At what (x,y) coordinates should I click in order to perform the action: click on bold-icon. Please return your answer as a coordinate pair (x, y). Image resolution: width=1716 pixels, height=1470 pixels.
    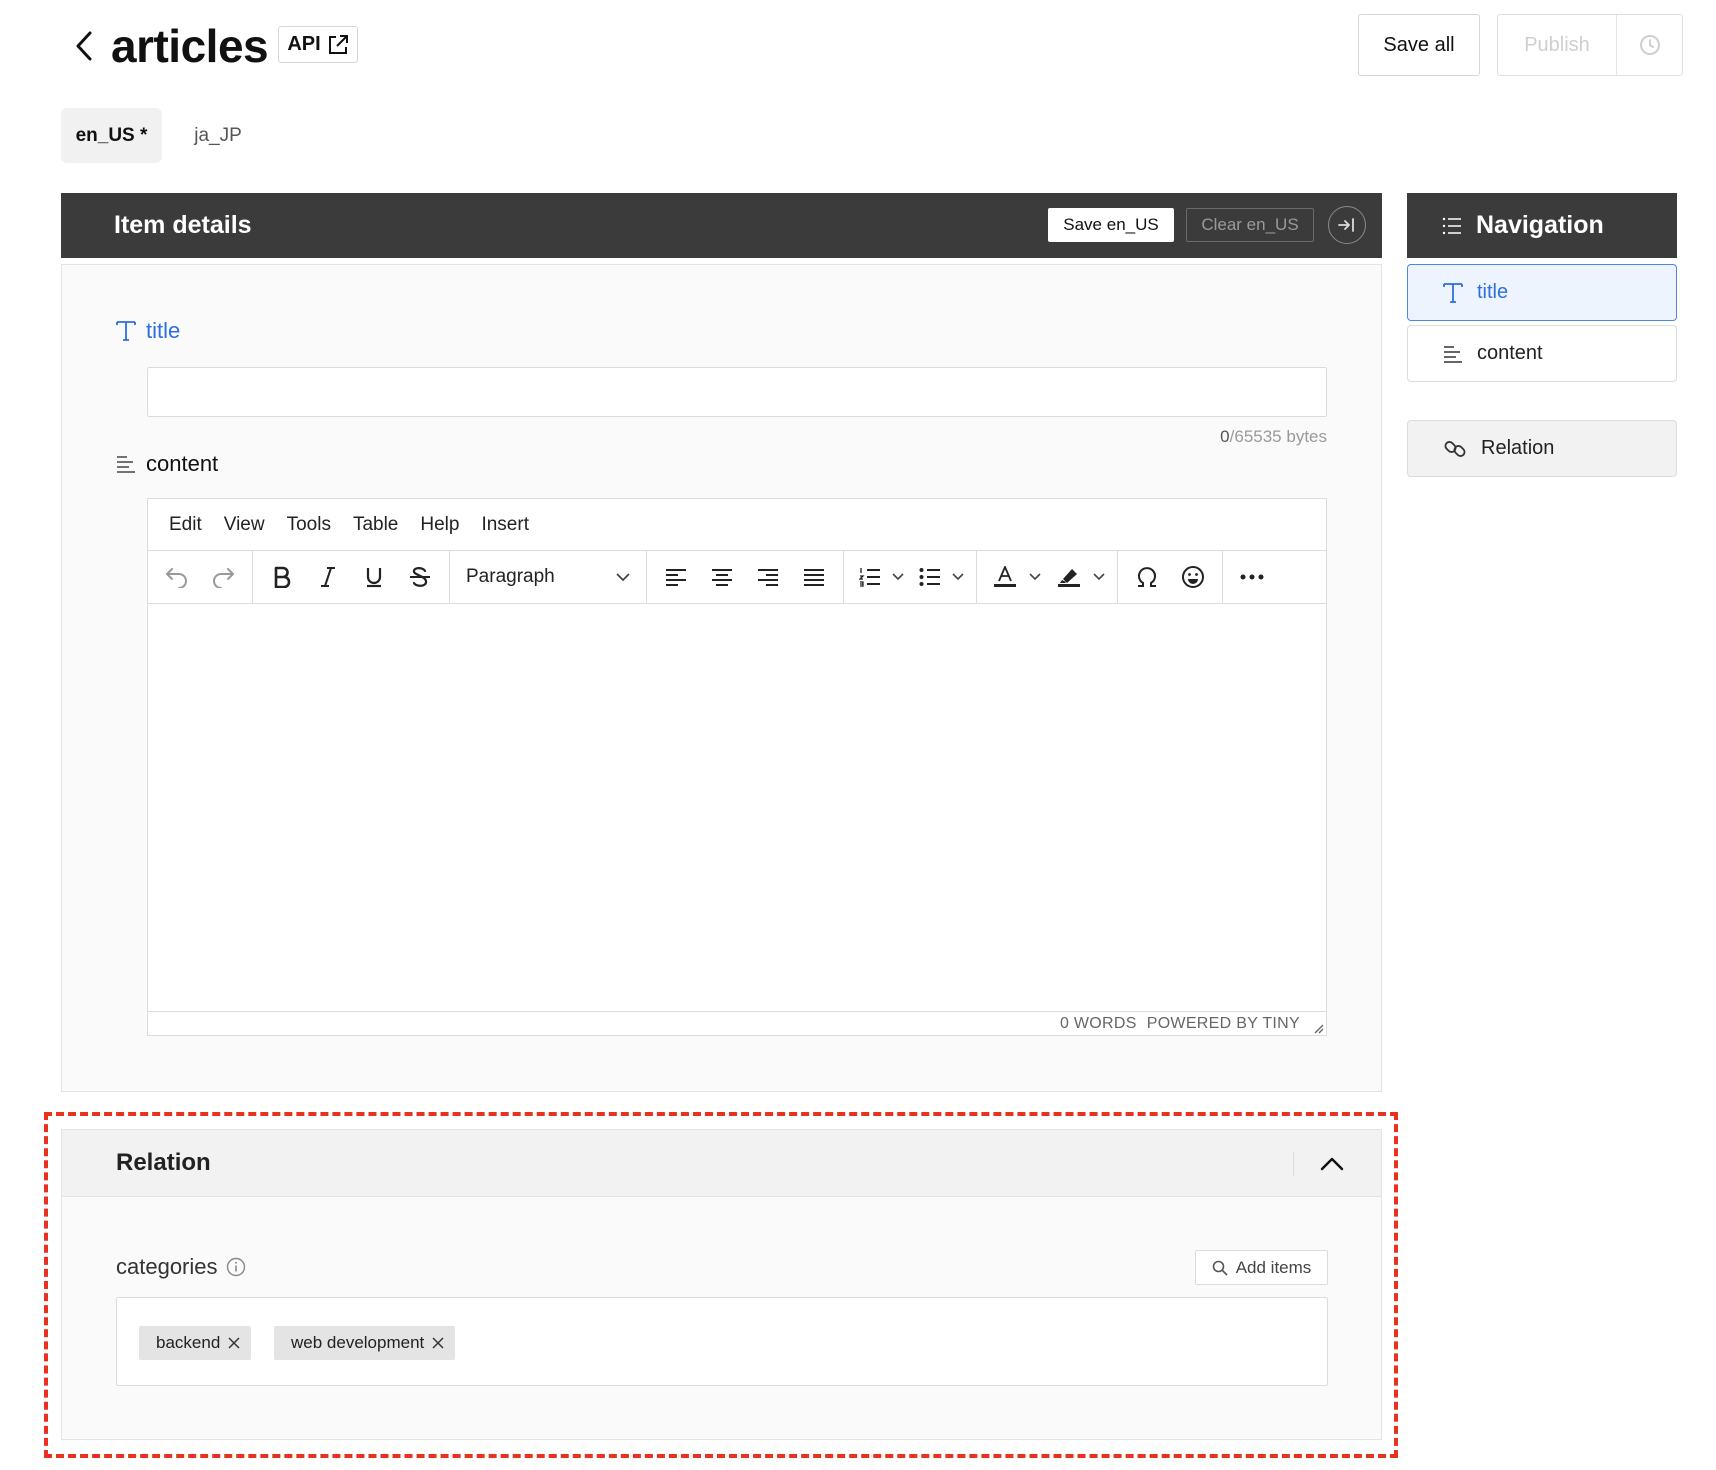
    Looking at the image, I should click on (282, 577).